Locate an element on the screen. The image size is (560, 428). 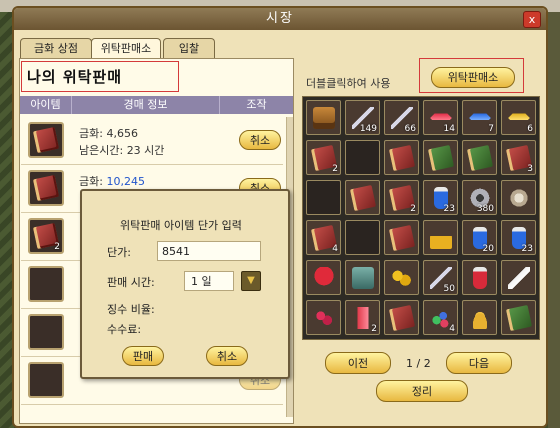
item-quantity: 66 is located at coordinates (410, 129).